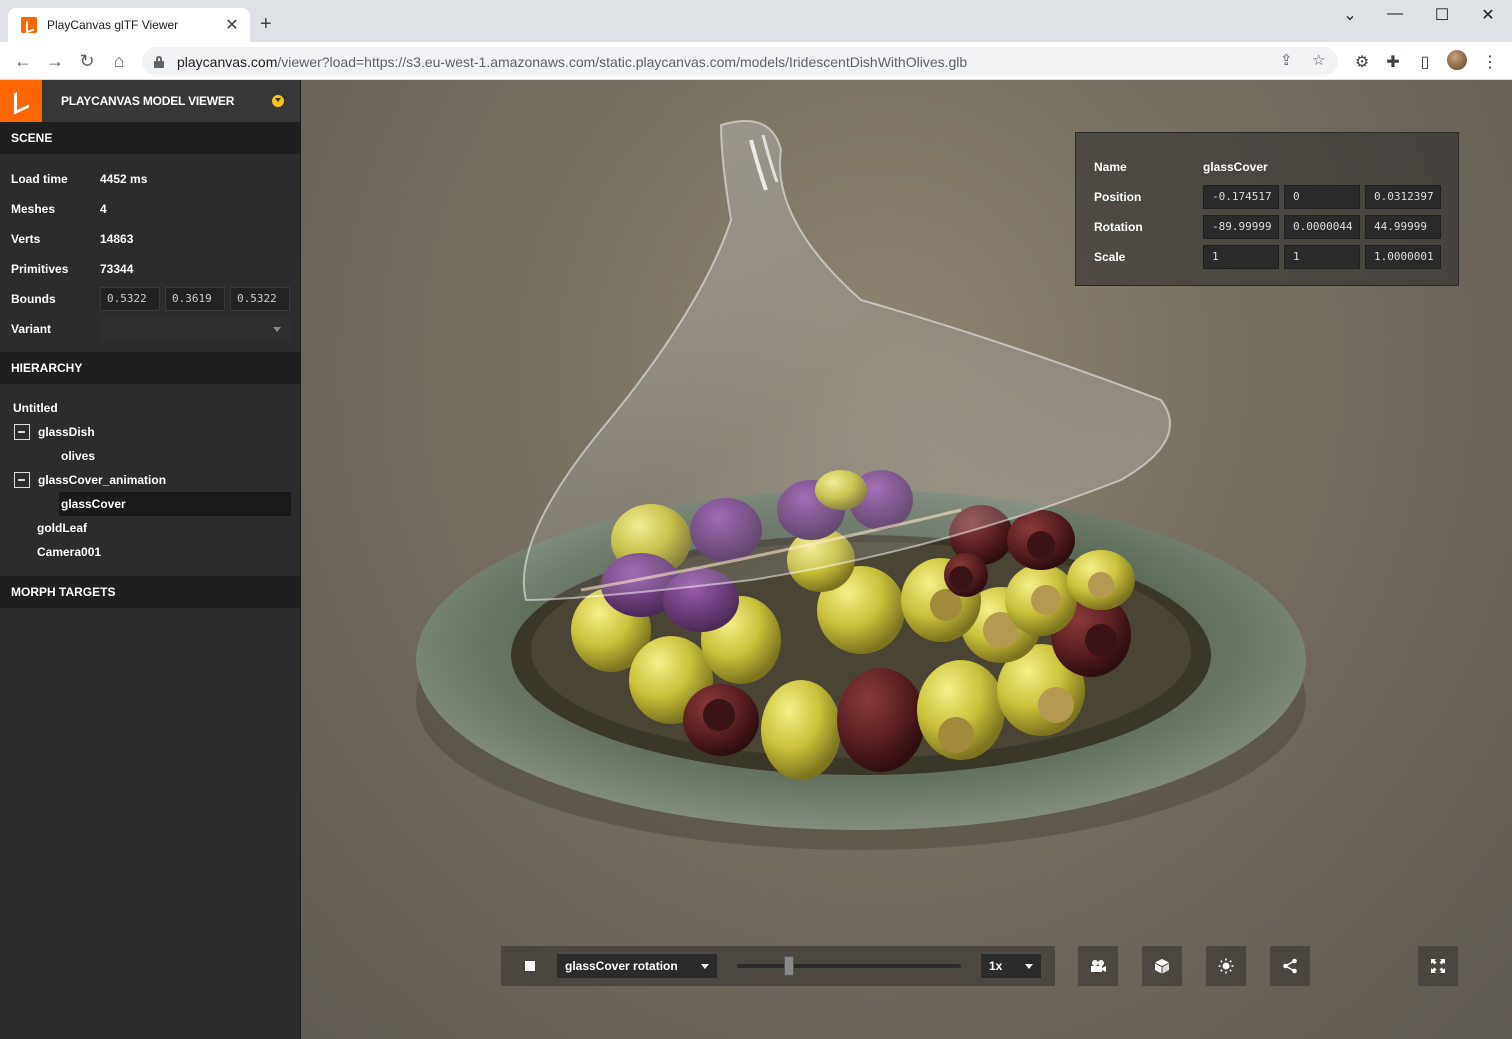 This screenshot has width=1512, height=1039. I want to click on rotation-z-field: 44.99999, so click(1403, 227).